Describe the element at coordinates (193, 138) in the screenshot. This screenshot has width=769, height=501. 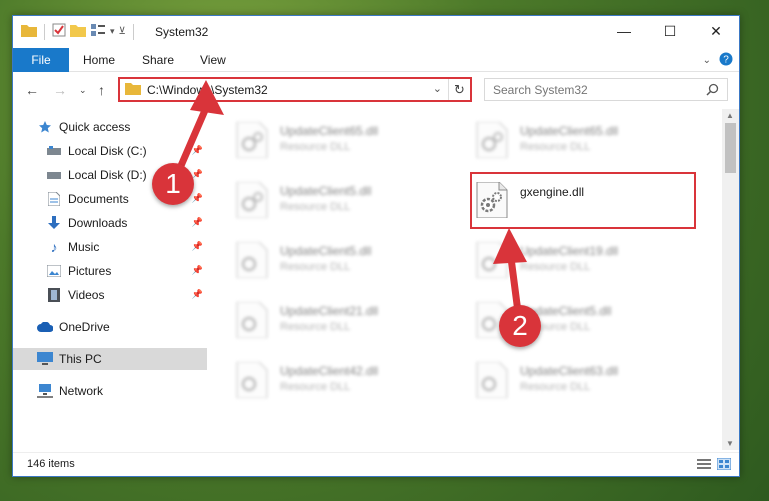
I see `arrow-to-address-bar` at that location.